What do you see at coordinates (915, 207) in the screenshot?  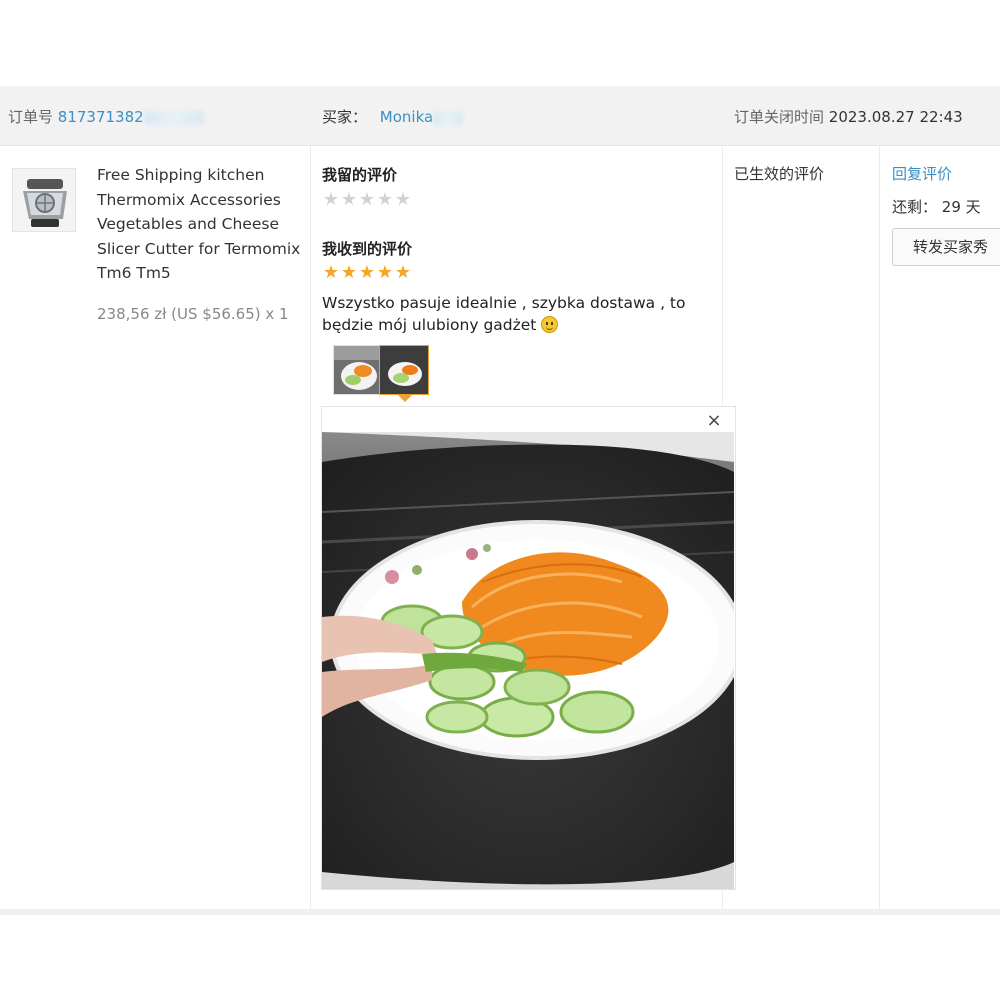 I see `time-remaining-label: 还剩：` at bounding box center [915, 207].